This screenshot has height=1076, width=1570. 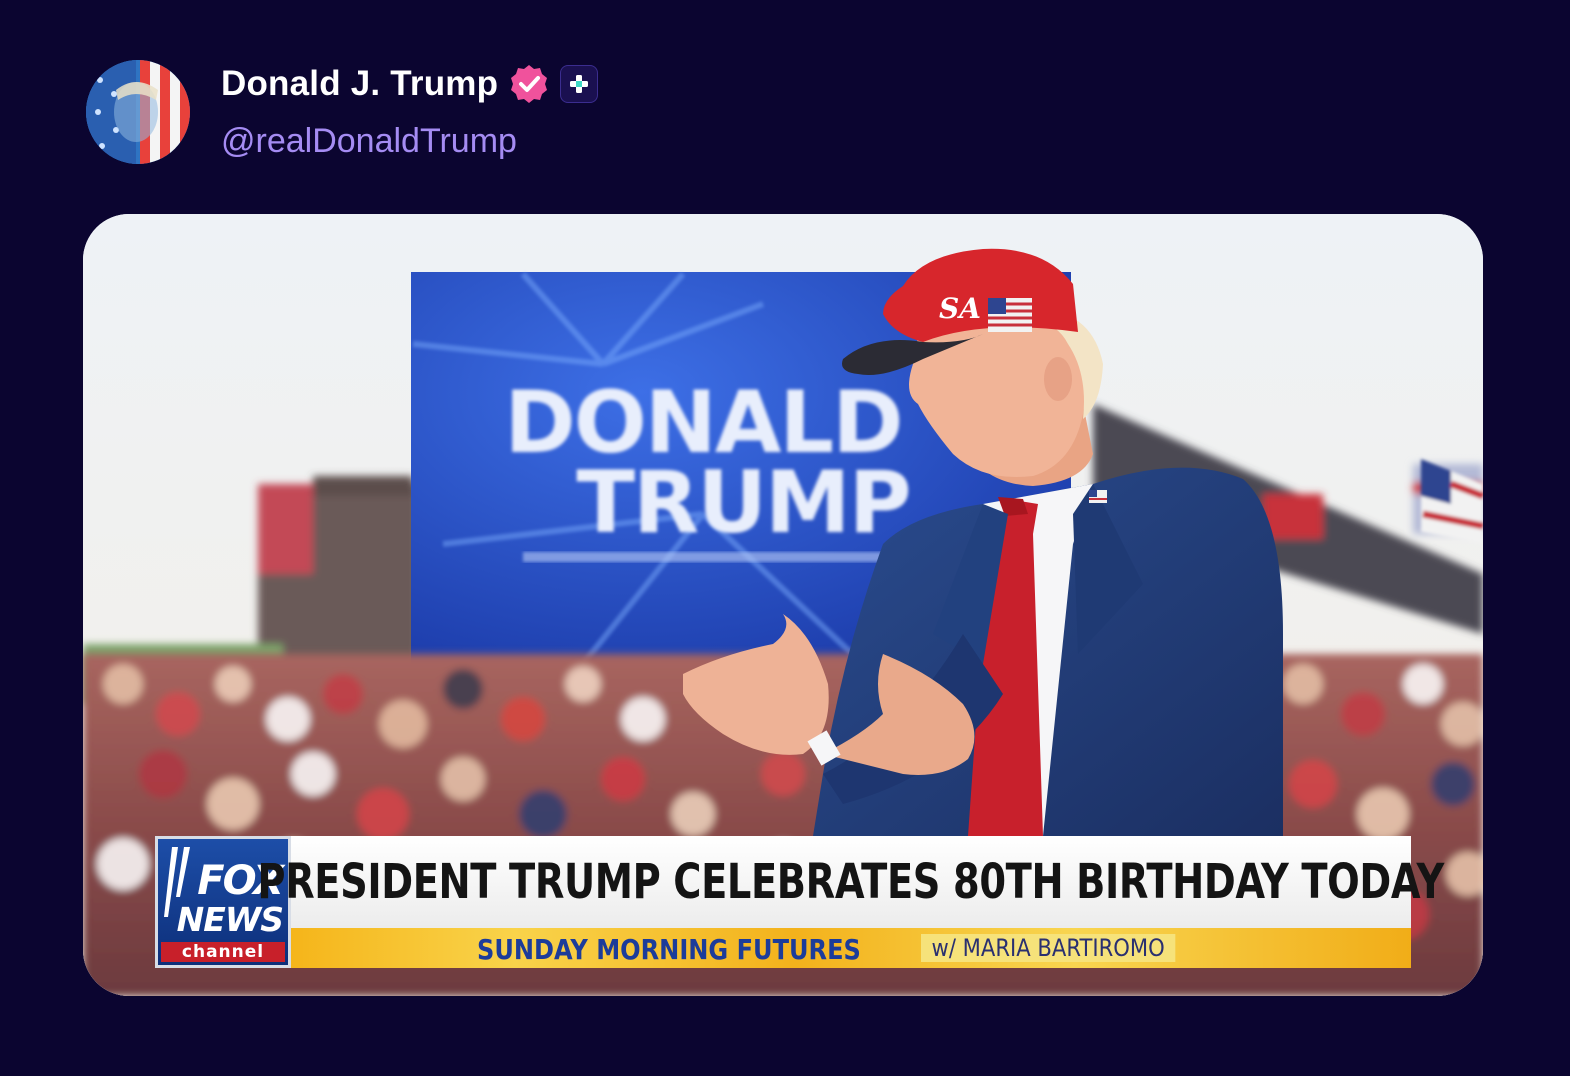 I want to click on plus-badge-icon, so click(x=579, y=84).